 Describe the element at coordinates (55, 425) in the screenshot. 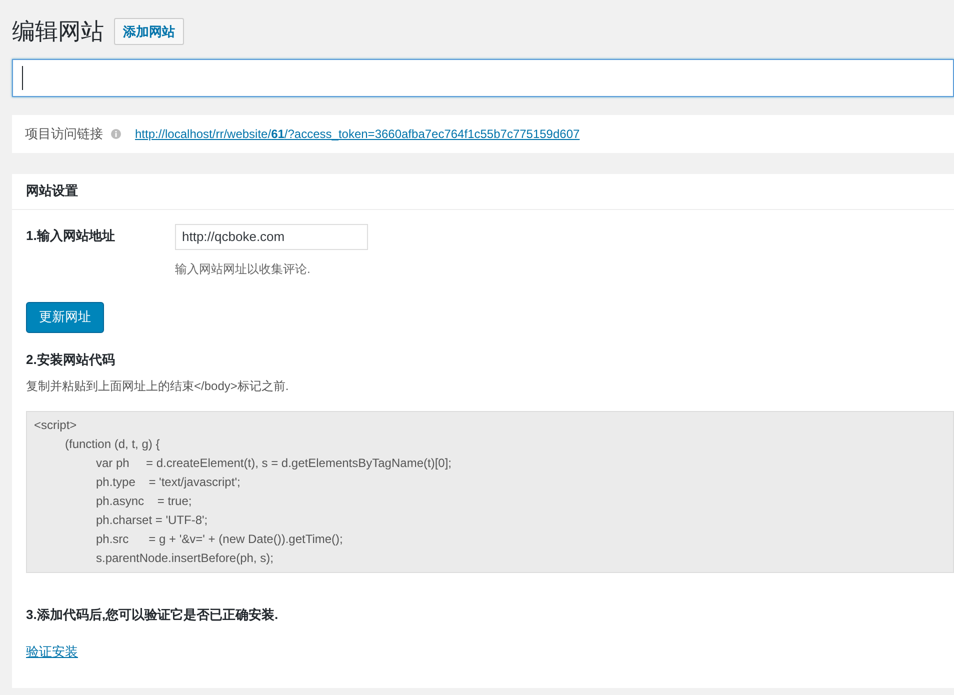

I see `code-line: <script>` at that location.